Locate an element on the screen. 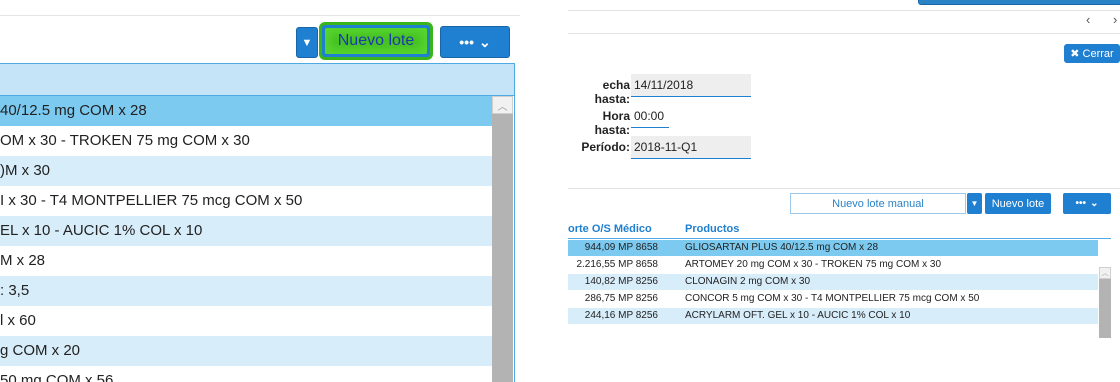  table-row: l x 60 is located at coordinates (246, 321).